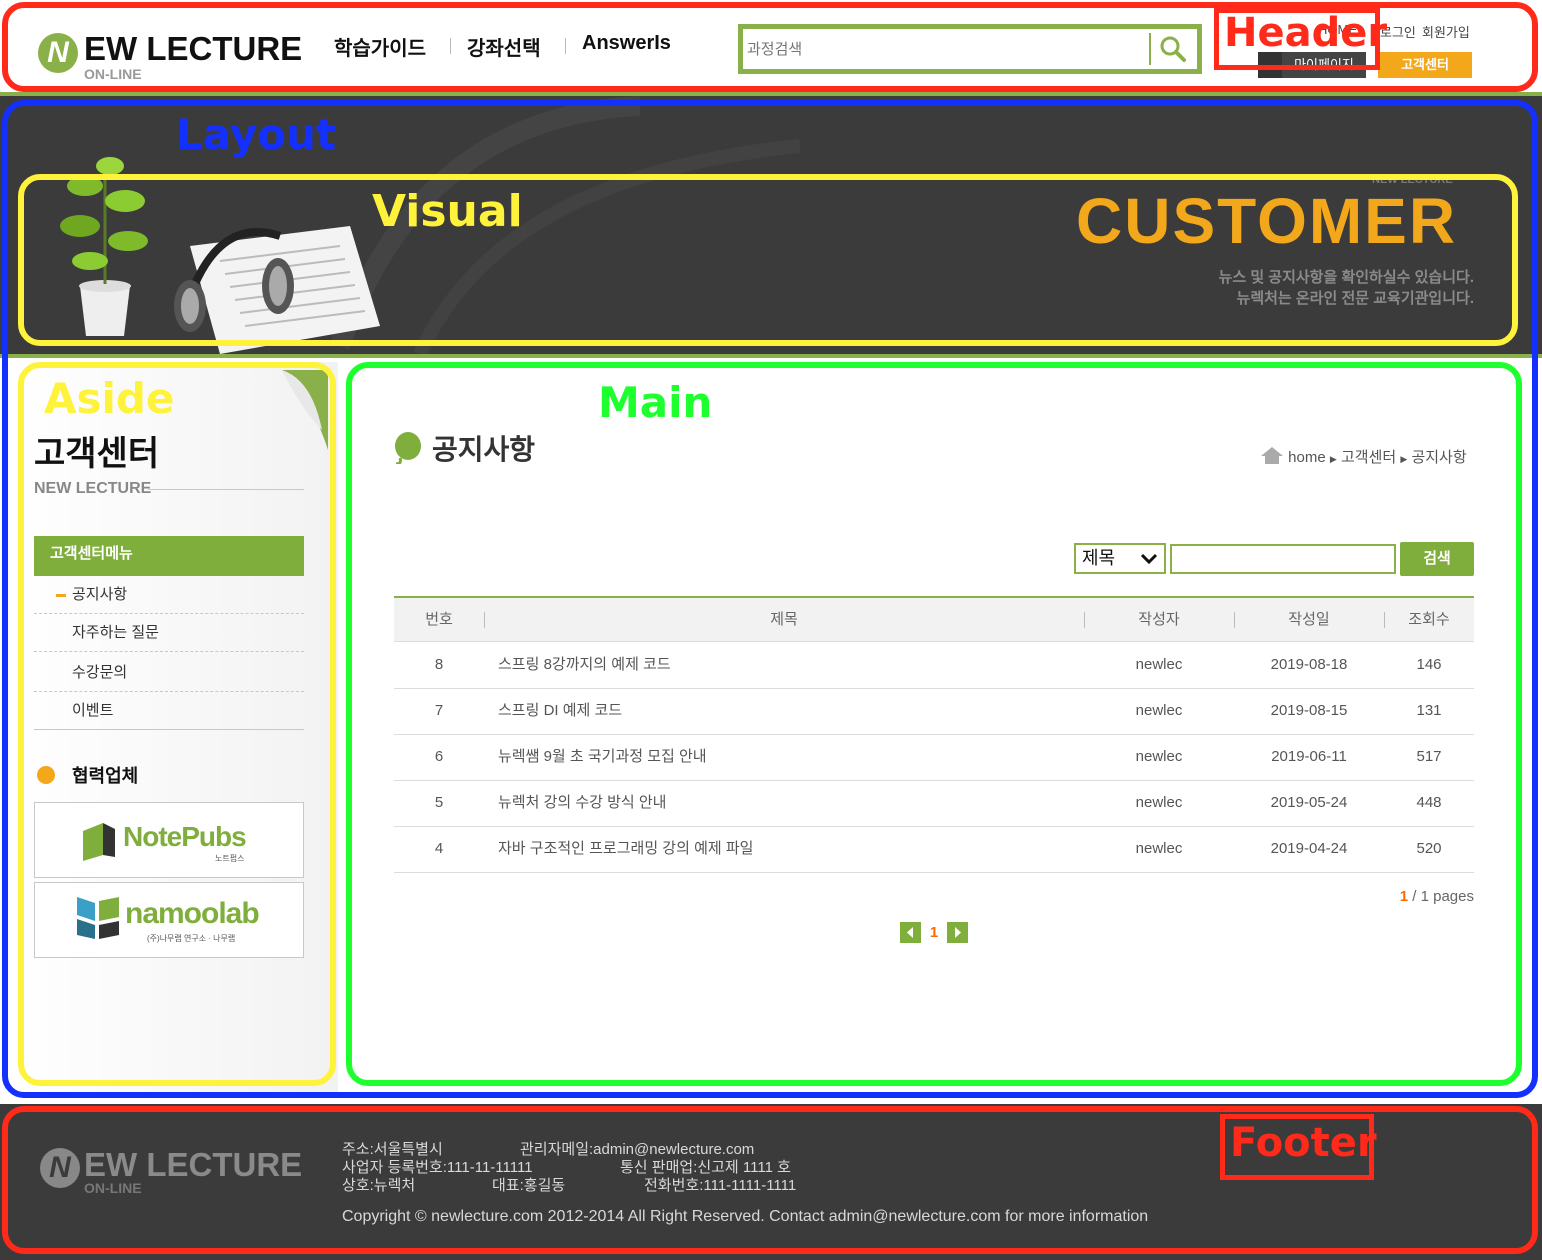 The width and height of the screenshot is (1542, 1260). I want to click on visual-annotation-frame, so click(768, 260).